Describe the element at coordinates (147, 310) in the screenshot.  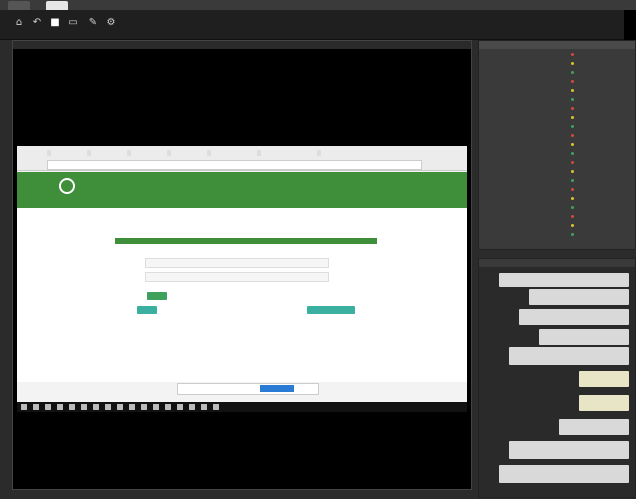
I see `forgot-button` at that location.